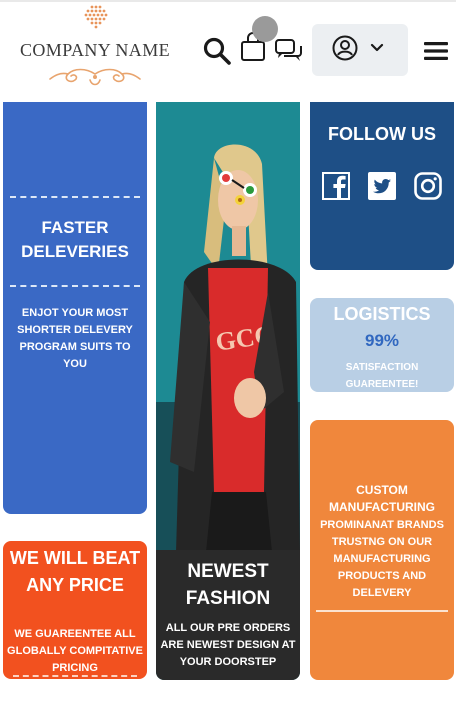 Image resolution: width=456 pixels, height=706 pixels. I want to click on twitter-icon, so click(382, 186).